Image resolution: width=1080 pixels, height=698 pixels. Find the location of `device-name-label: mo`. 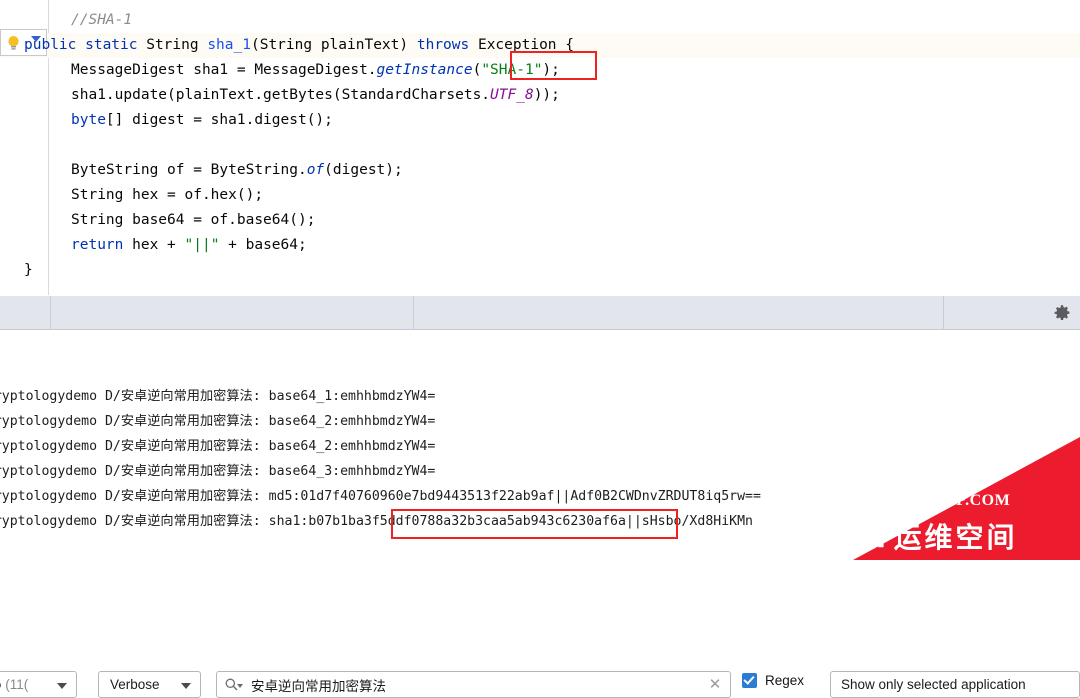

device-name-label: mo is located at coordinates (0, 684).